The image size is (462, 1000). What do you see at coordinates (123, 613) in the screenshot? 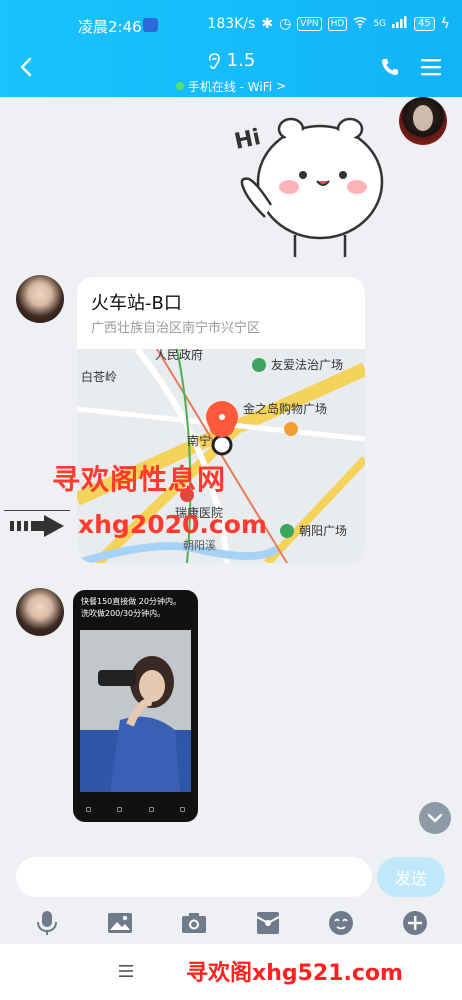
I see `image-caption-line: 洗吹做200/30分钟内。` at bounding box center [123, 613].